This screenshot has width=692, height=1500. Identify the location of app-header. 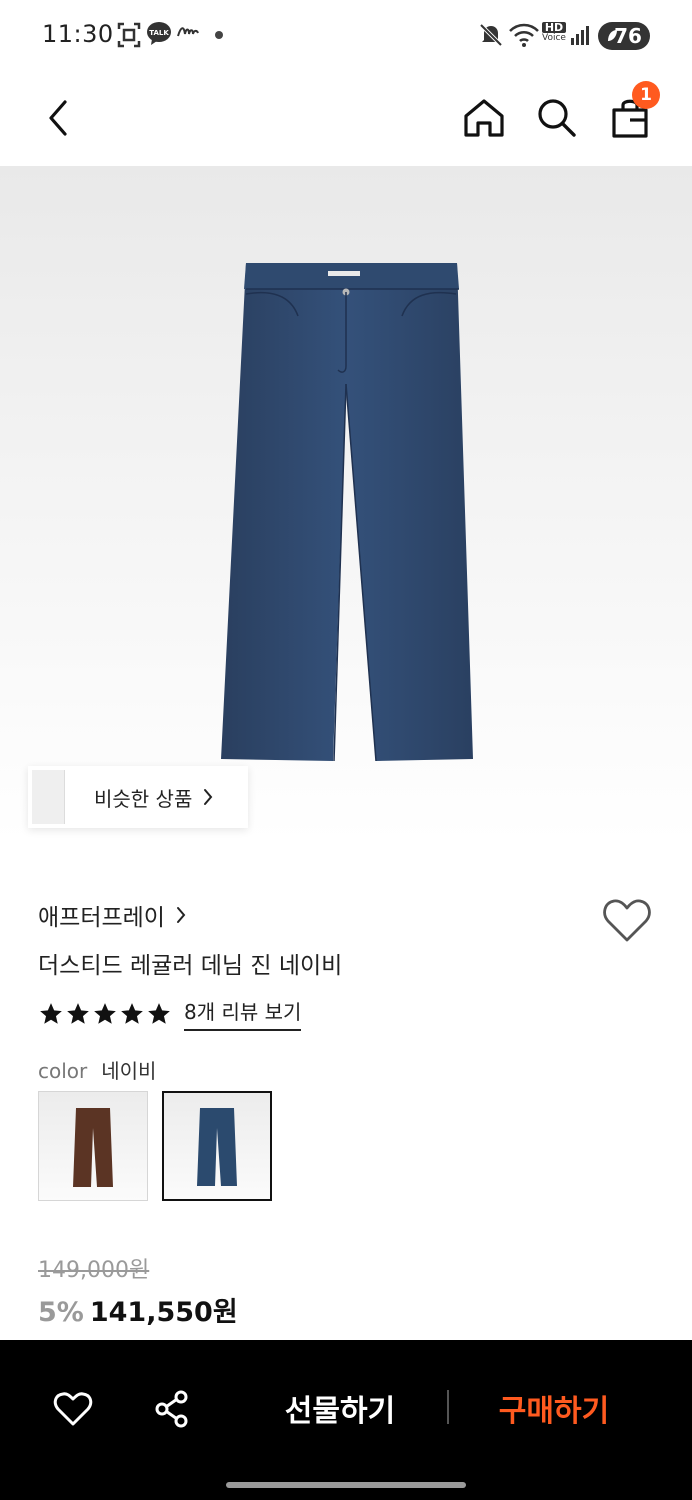
(346, 118).